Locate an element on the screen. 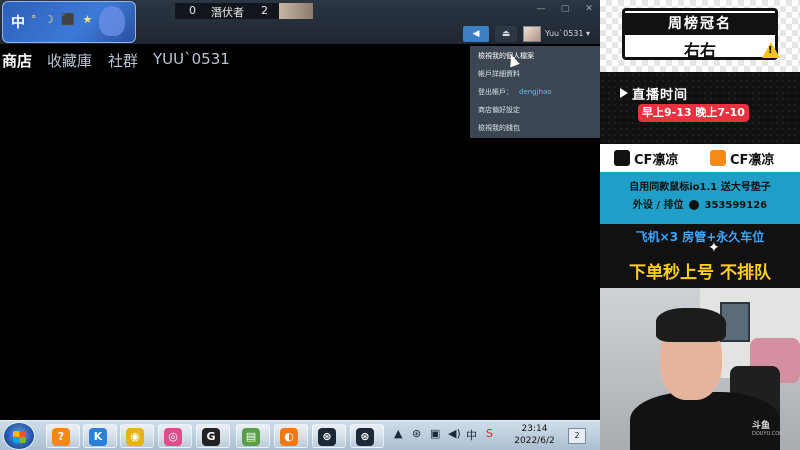 This screenshot has height=450, width=800. taskbar-app-button: K is located at coordinates (100, 436).